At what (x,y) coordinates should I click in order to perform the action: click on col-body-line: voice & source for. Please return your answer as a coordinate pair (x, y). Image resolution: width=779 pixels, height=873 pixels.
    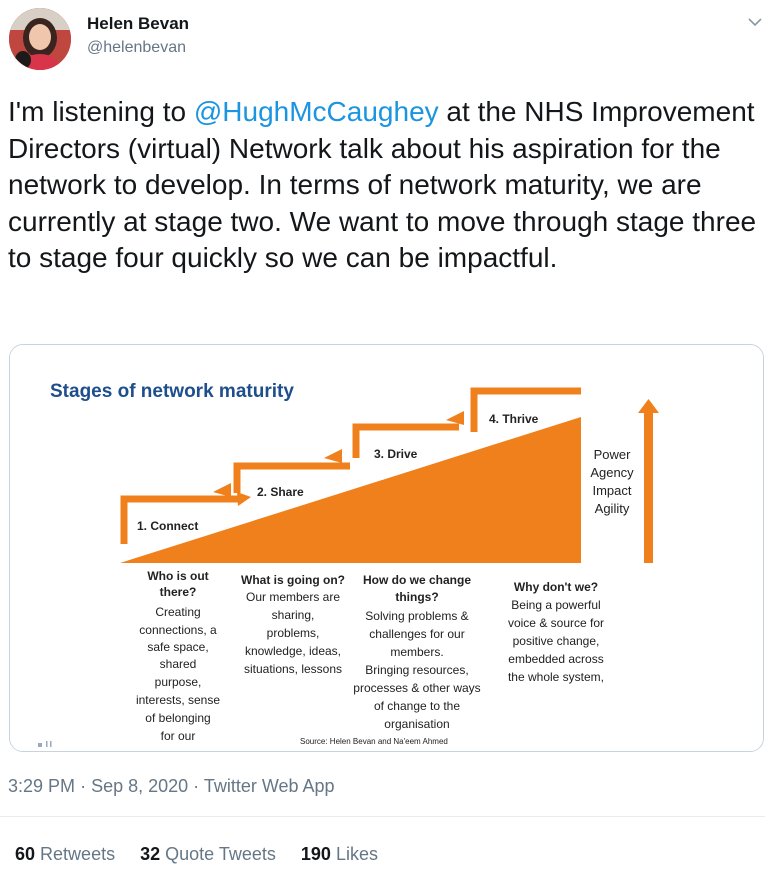
    Looking at the image, I should click on (556, 623).